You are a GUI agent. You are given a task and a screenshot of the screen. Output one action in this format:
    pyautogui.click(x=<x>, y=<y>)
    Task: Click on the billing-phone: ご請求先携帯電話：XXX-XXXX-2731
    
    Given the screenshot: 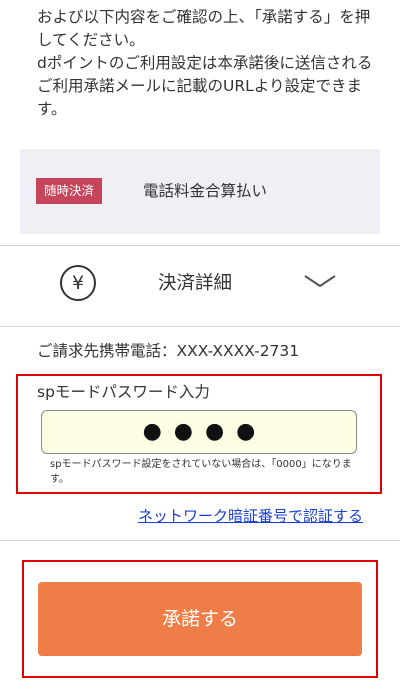 What is the action you would take?
    pyautogui.click(x=168, y=351)
    